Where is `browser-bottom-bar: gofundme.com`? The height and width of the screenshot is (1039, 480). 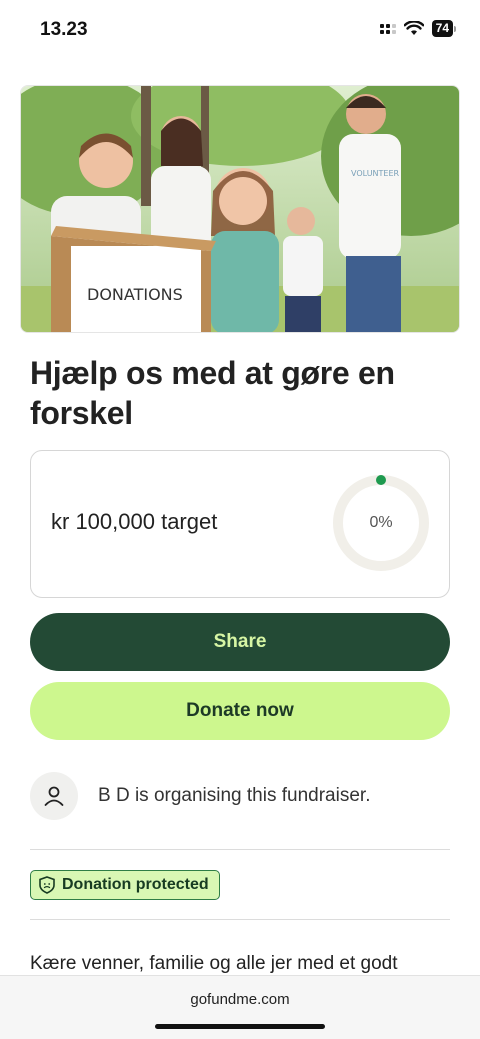 browser-bottom-bar: gofundme.com is located at coordinates (240, 1007).